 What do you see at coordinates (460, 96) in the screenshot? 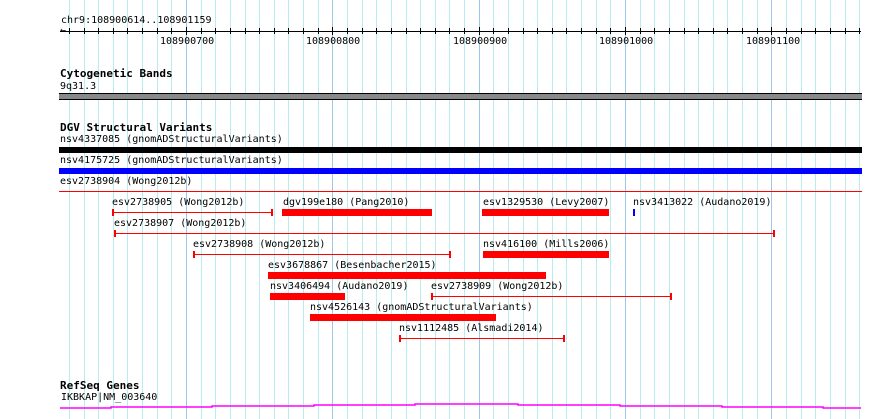
I see `cytoband-bar` at bounding box center [460, 96].